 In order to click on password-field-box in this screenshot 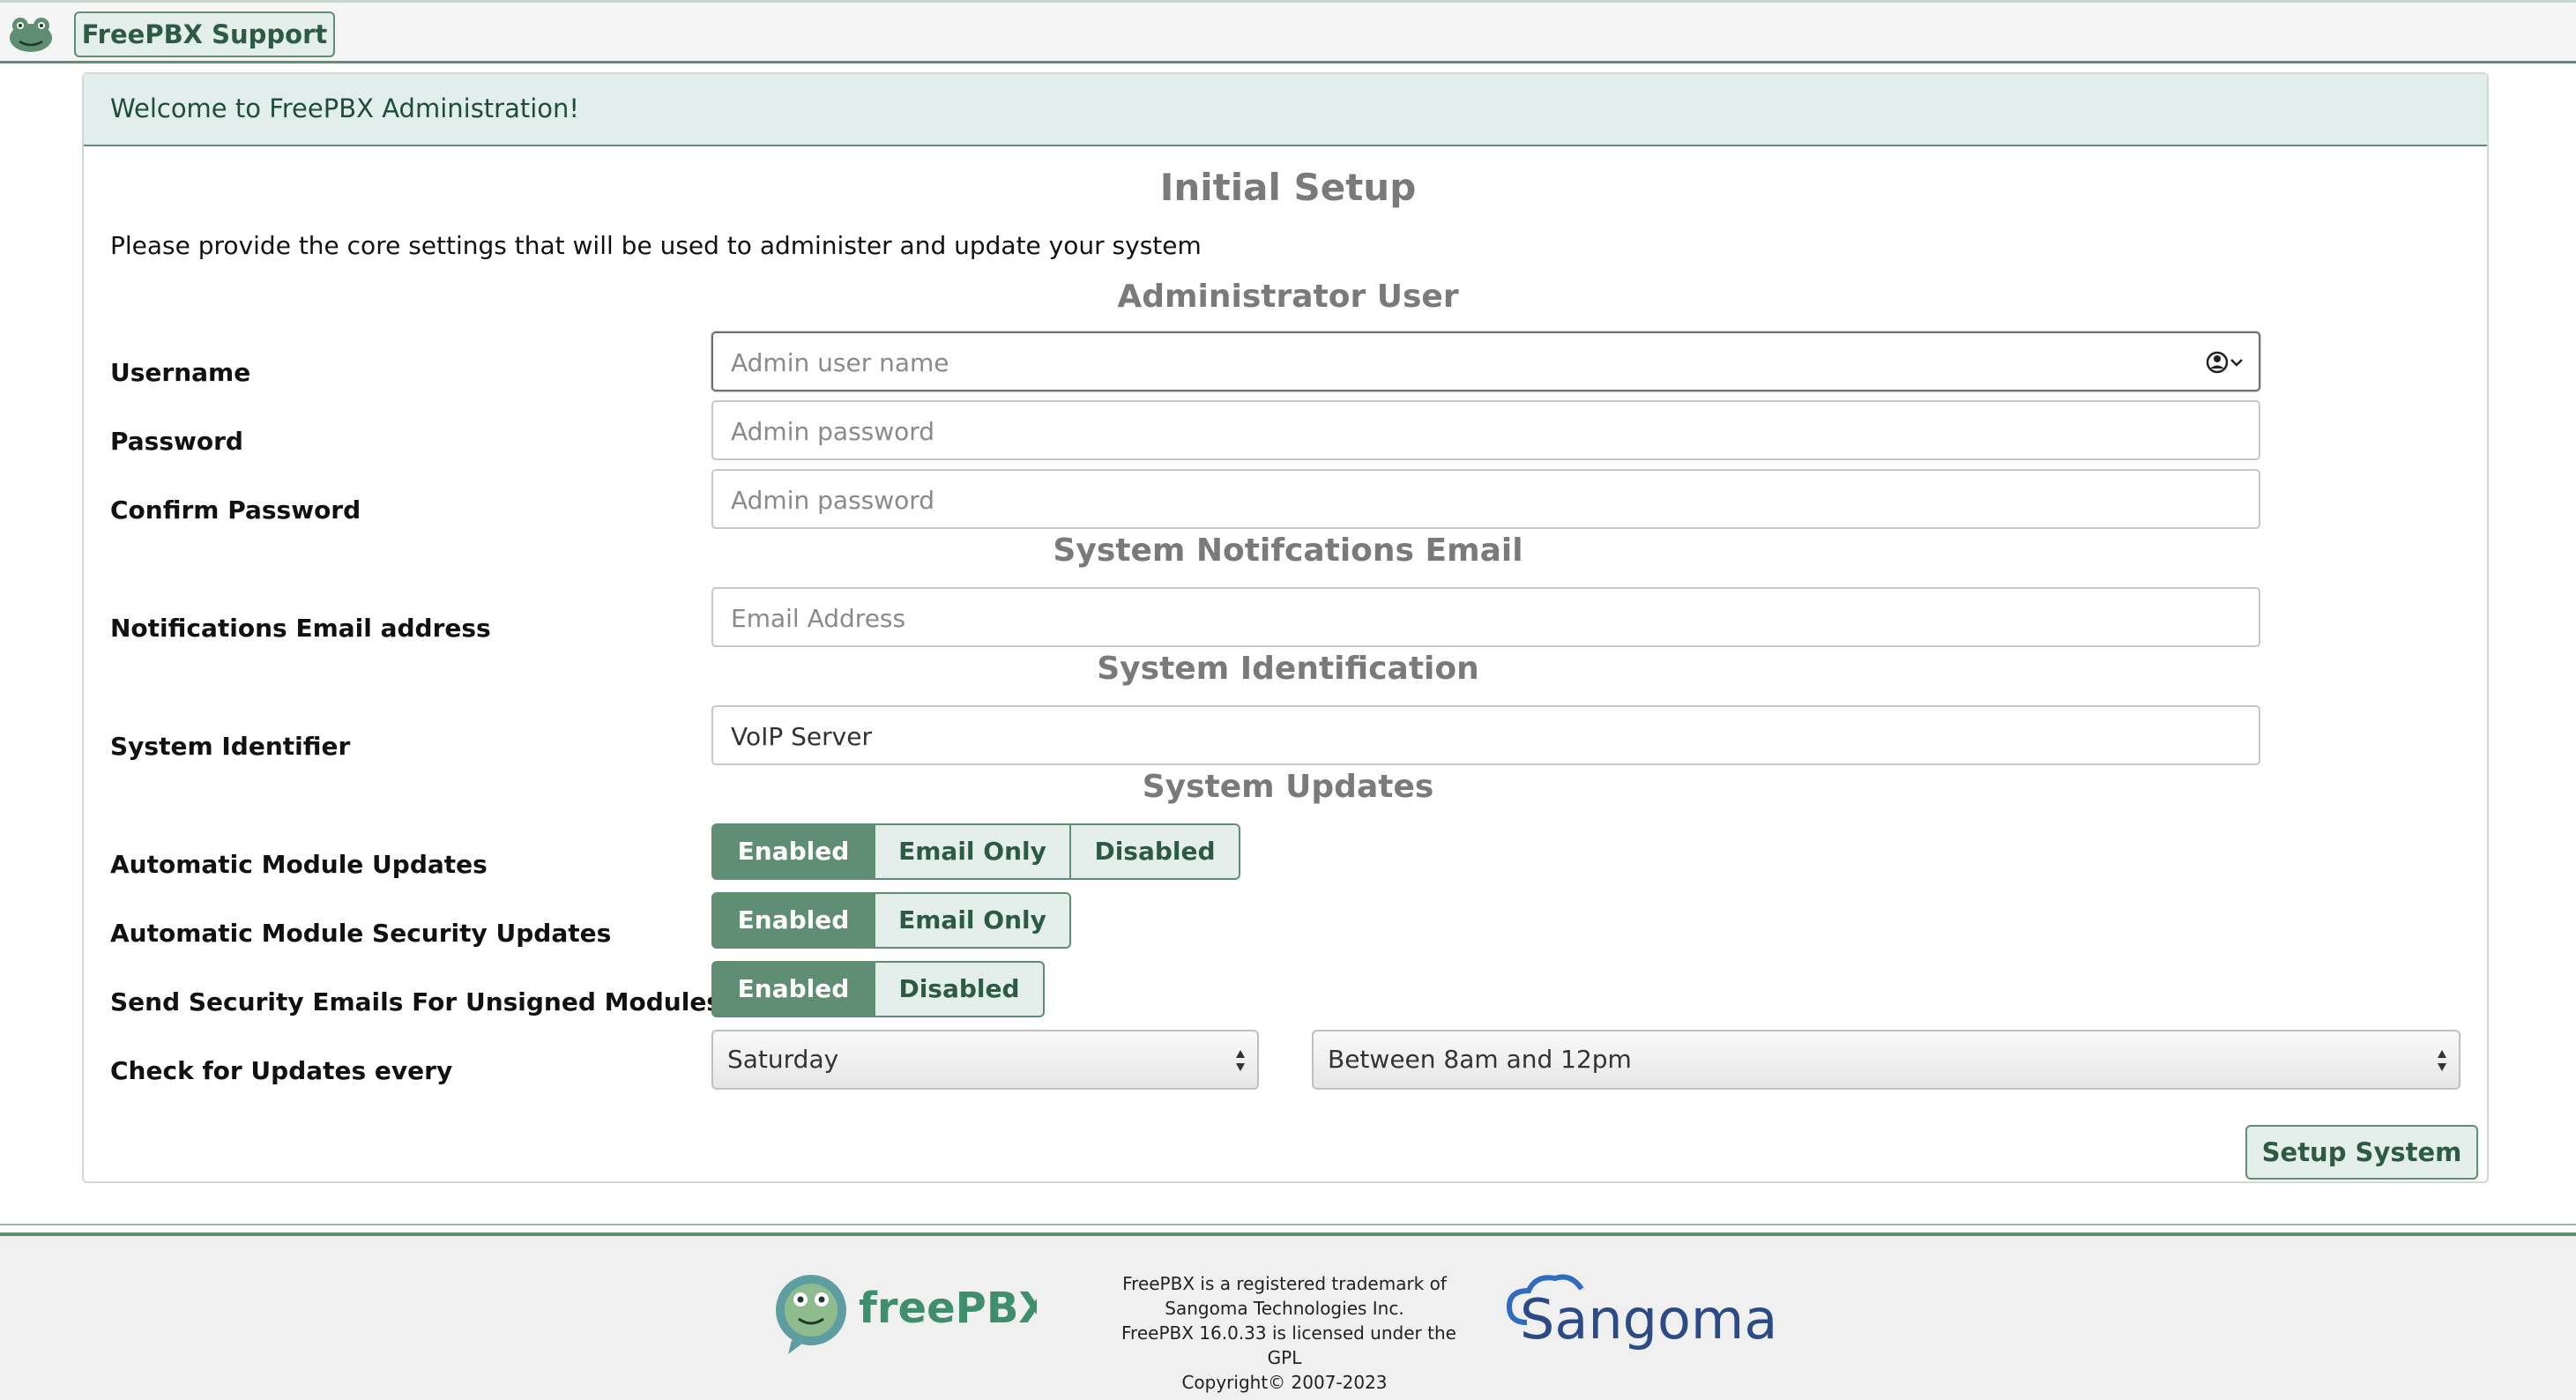, I will do `click(1486, 430)`.